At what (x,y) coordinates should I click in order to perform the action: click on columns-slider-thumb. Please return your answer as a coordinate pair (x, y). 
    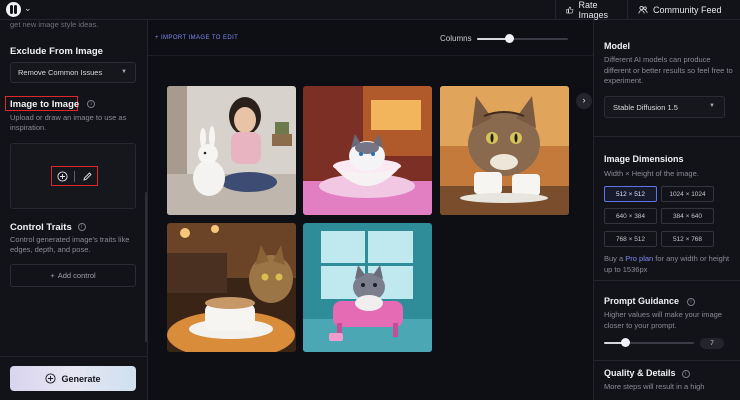
    Looking at the image, I should click on (509, 38).